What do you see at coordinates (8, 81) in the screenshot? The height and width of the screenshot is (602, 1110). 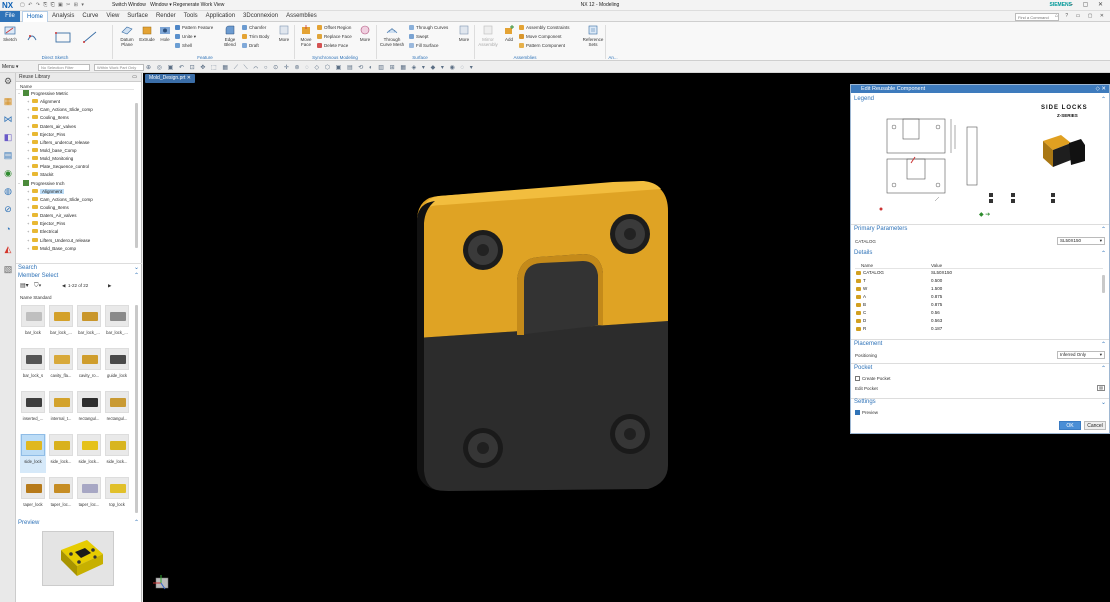 I see `gear-icon: ⚙` at bounding box center [8, 81].